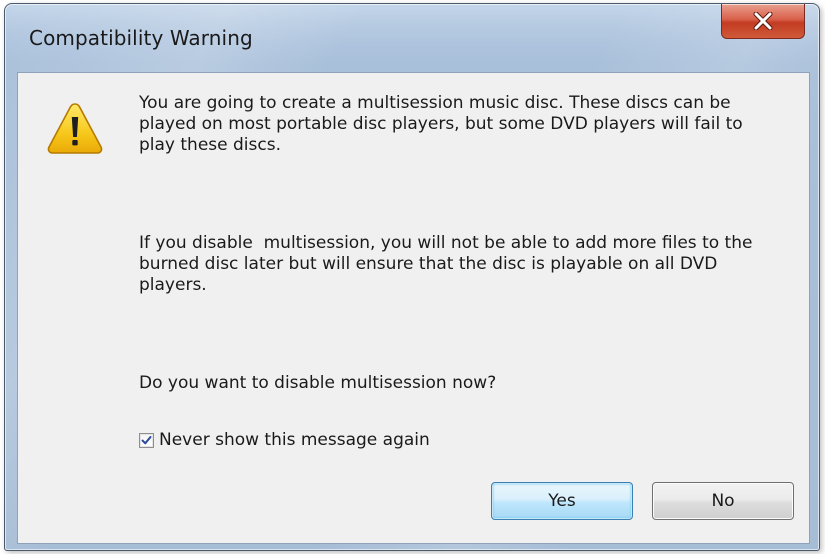 Image resolution: width=825 pixels, height=554 pixels. I want to click on checkmark-icon, so click(146, 439).